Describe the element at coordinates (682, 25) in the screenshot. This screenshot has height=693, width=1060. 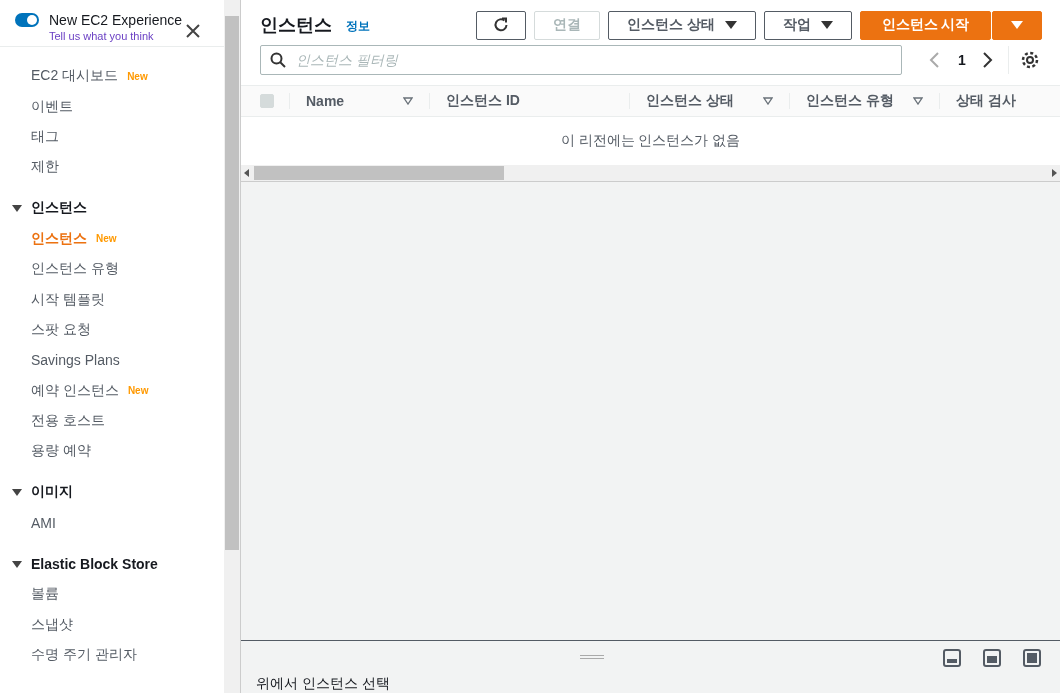
I see `dropdown-button: 인스턴스 상태` at that location.